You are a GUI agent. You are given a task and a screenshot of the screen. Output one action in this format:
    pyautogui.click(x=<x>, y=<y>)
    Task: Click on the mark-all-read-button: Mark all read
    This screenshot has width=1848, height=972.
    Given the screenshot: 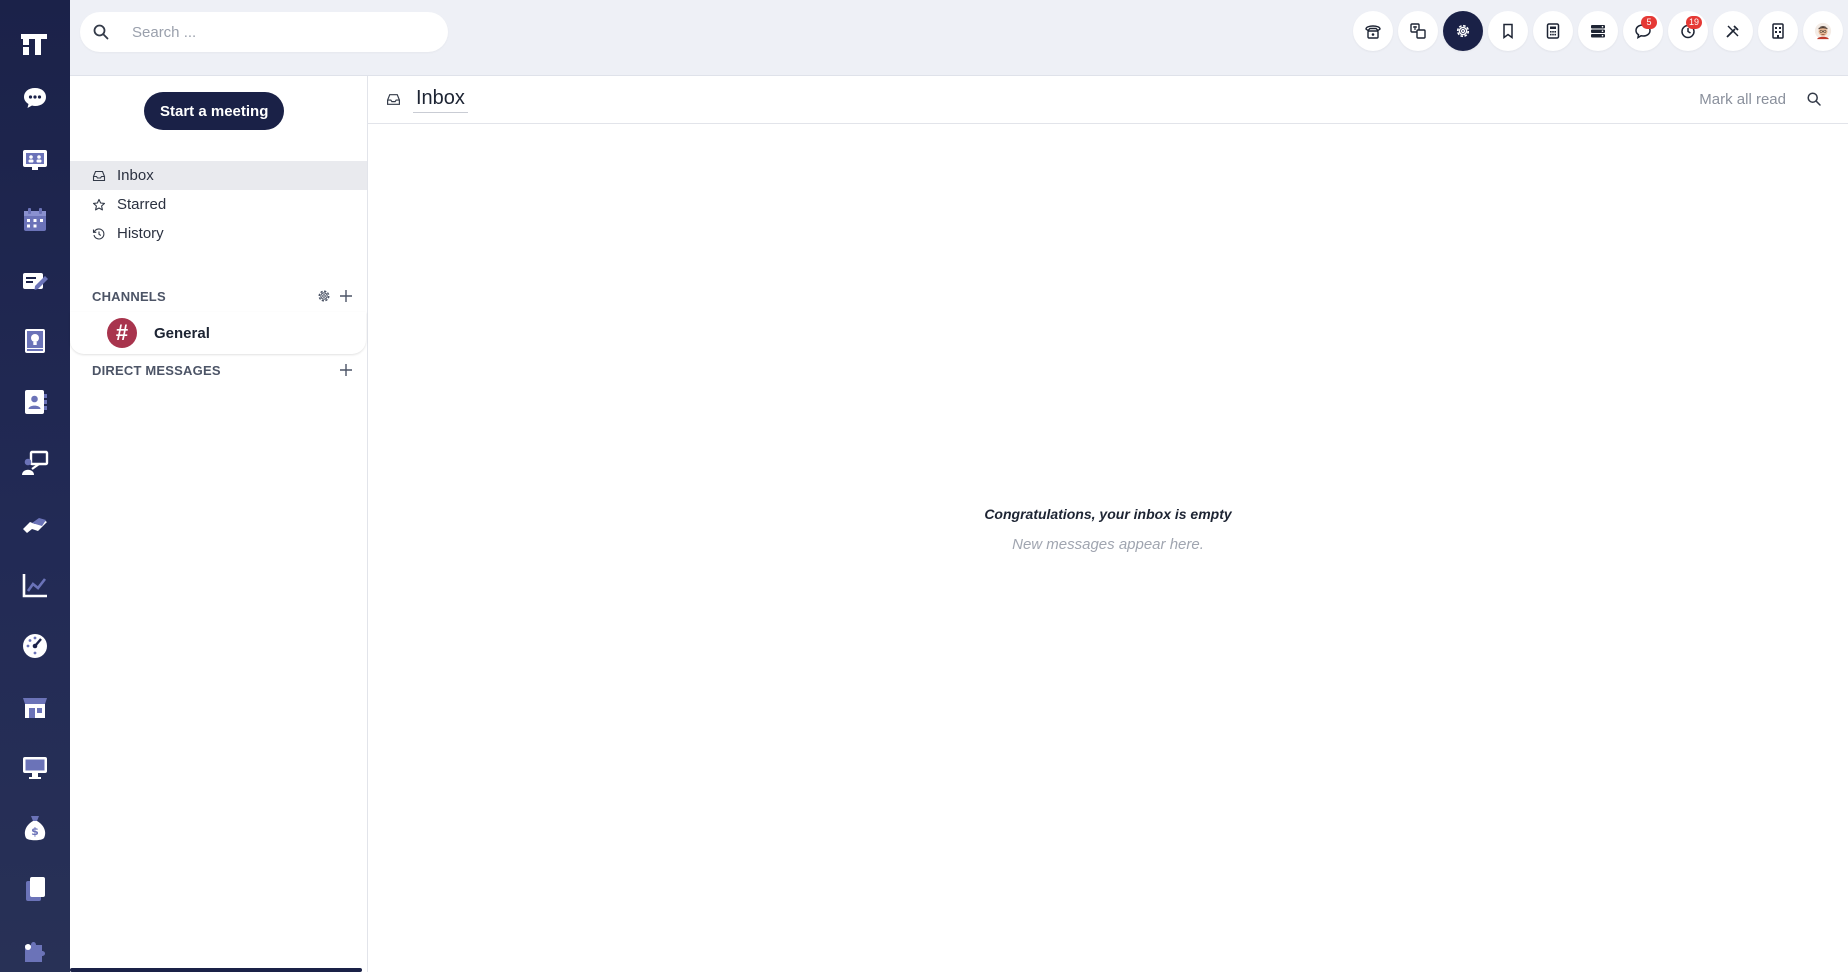 What is the action you would take?
    pyautogui.click(x=1742, y=99)
    